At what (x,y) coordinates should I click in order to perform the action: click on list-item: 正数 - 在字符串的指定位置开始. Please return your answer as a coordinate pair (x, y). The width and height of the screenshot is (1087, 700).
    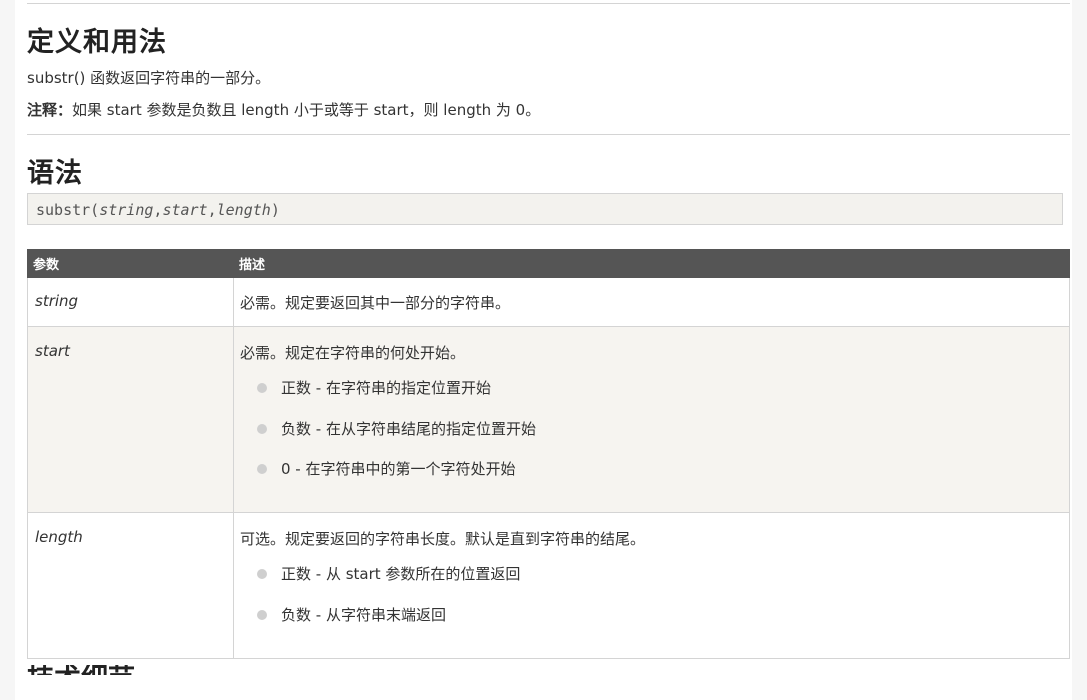
    Looking at the image, I should click on (654, 388).